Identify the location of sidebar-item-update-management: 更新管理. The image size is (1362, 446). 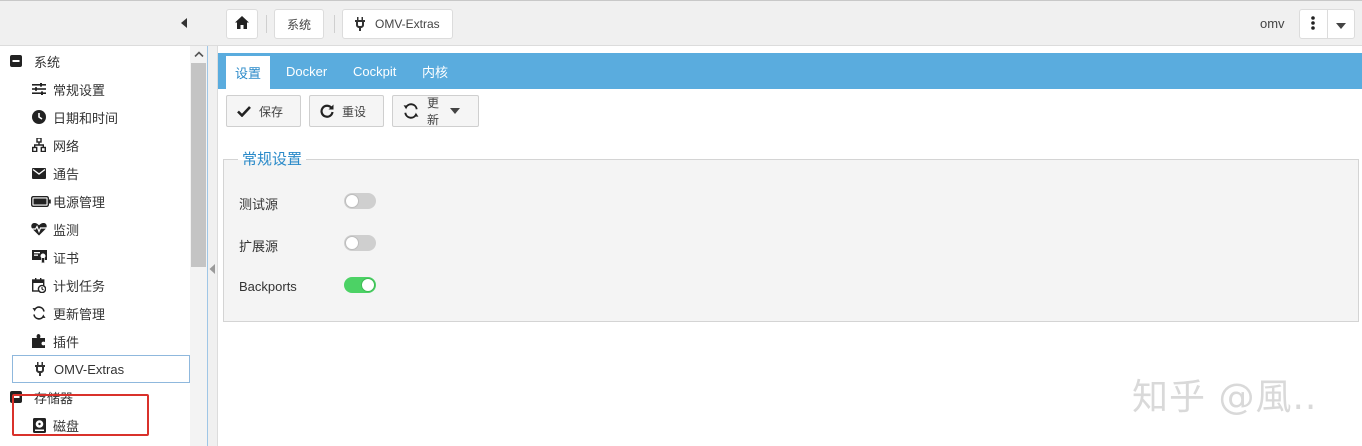
(95, 313).